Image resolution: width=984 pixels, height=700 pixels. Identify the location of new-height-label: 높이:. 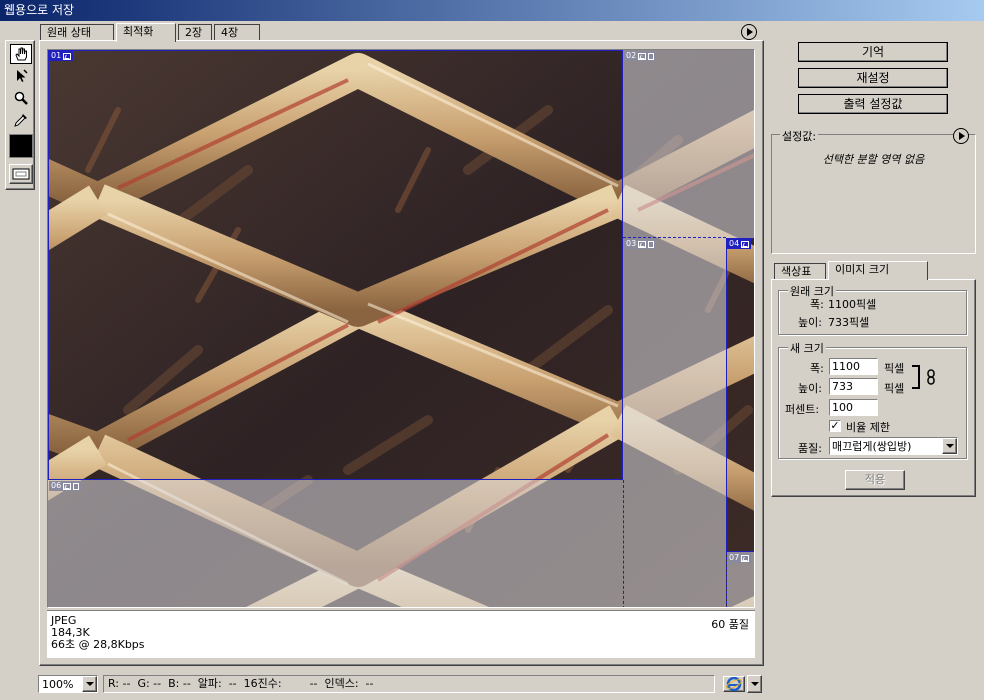
(810, 388).